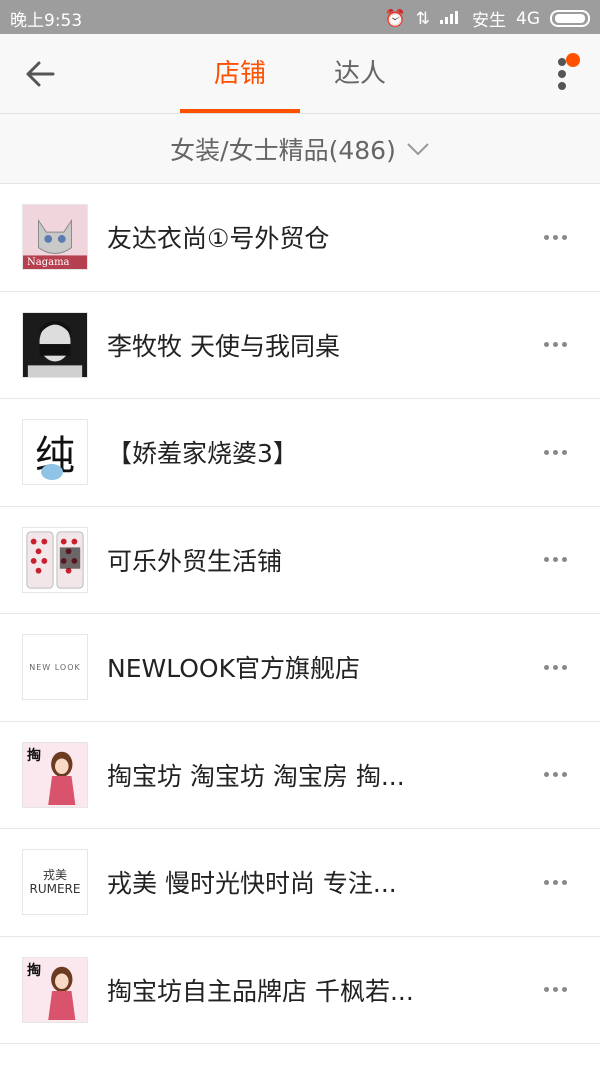  Describe the element at coordinates (202, 454) in the screenshot. I see `shop-name: 【娇羞家烧婆3】` at that location.